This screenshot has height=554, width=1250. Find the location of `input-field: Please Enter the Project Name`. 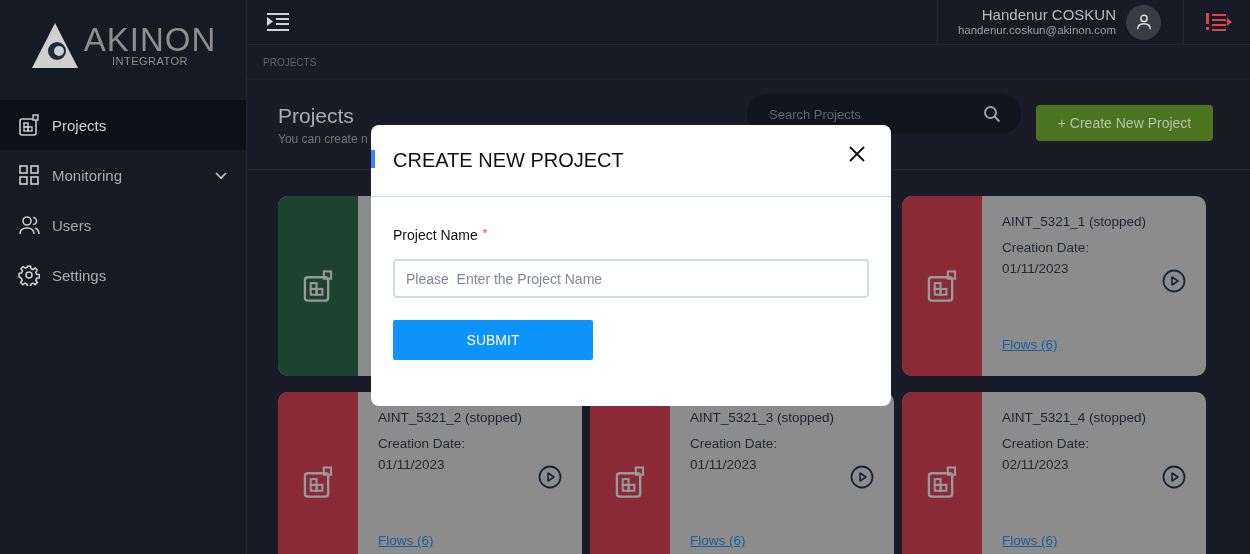

input-field: Please Enter the Project Name is located at coordinates (631, 278).